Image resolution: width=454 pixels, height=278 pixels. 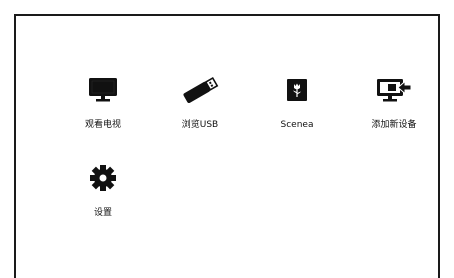 I want to click on menu-item-label: 观看电视, so click(x=102, y=125).